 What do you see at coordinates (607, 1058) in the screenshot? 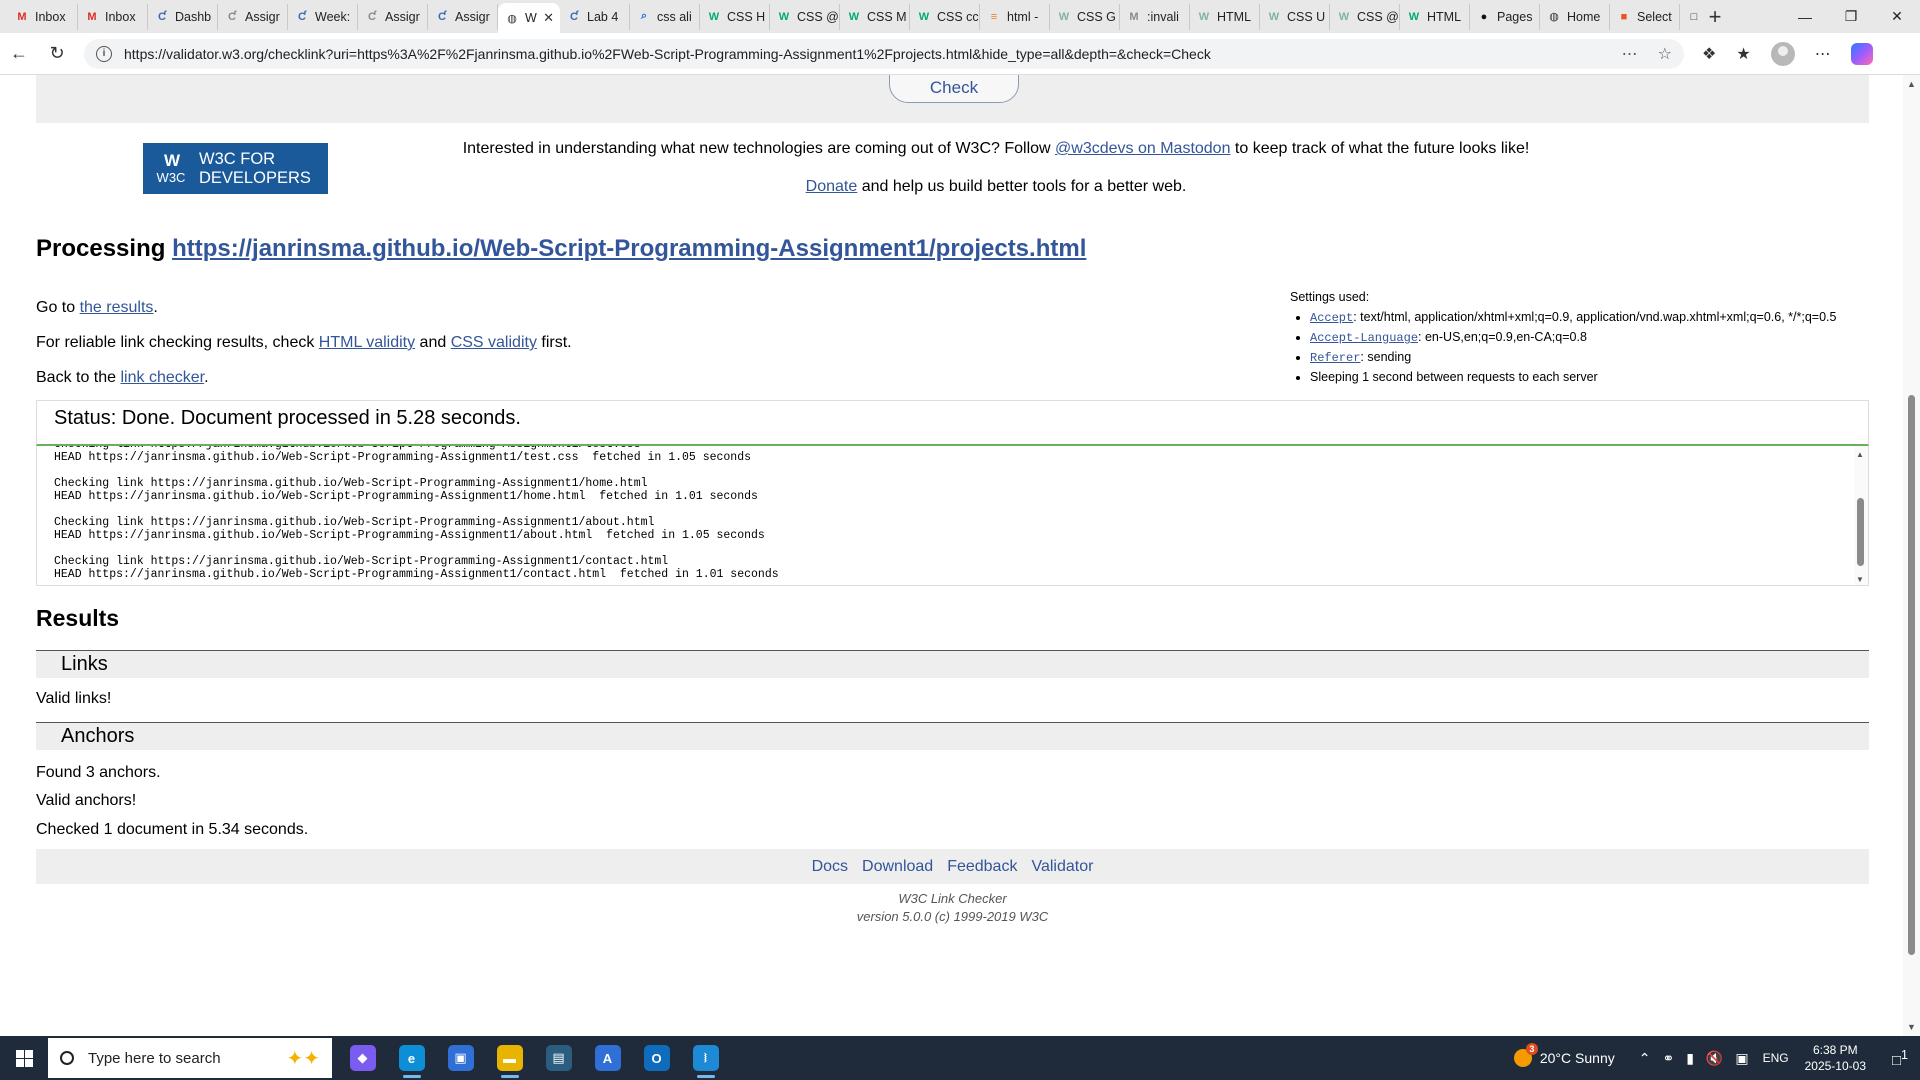
I see `taskbar-app-5: A` at bounding box center [607, 1058].